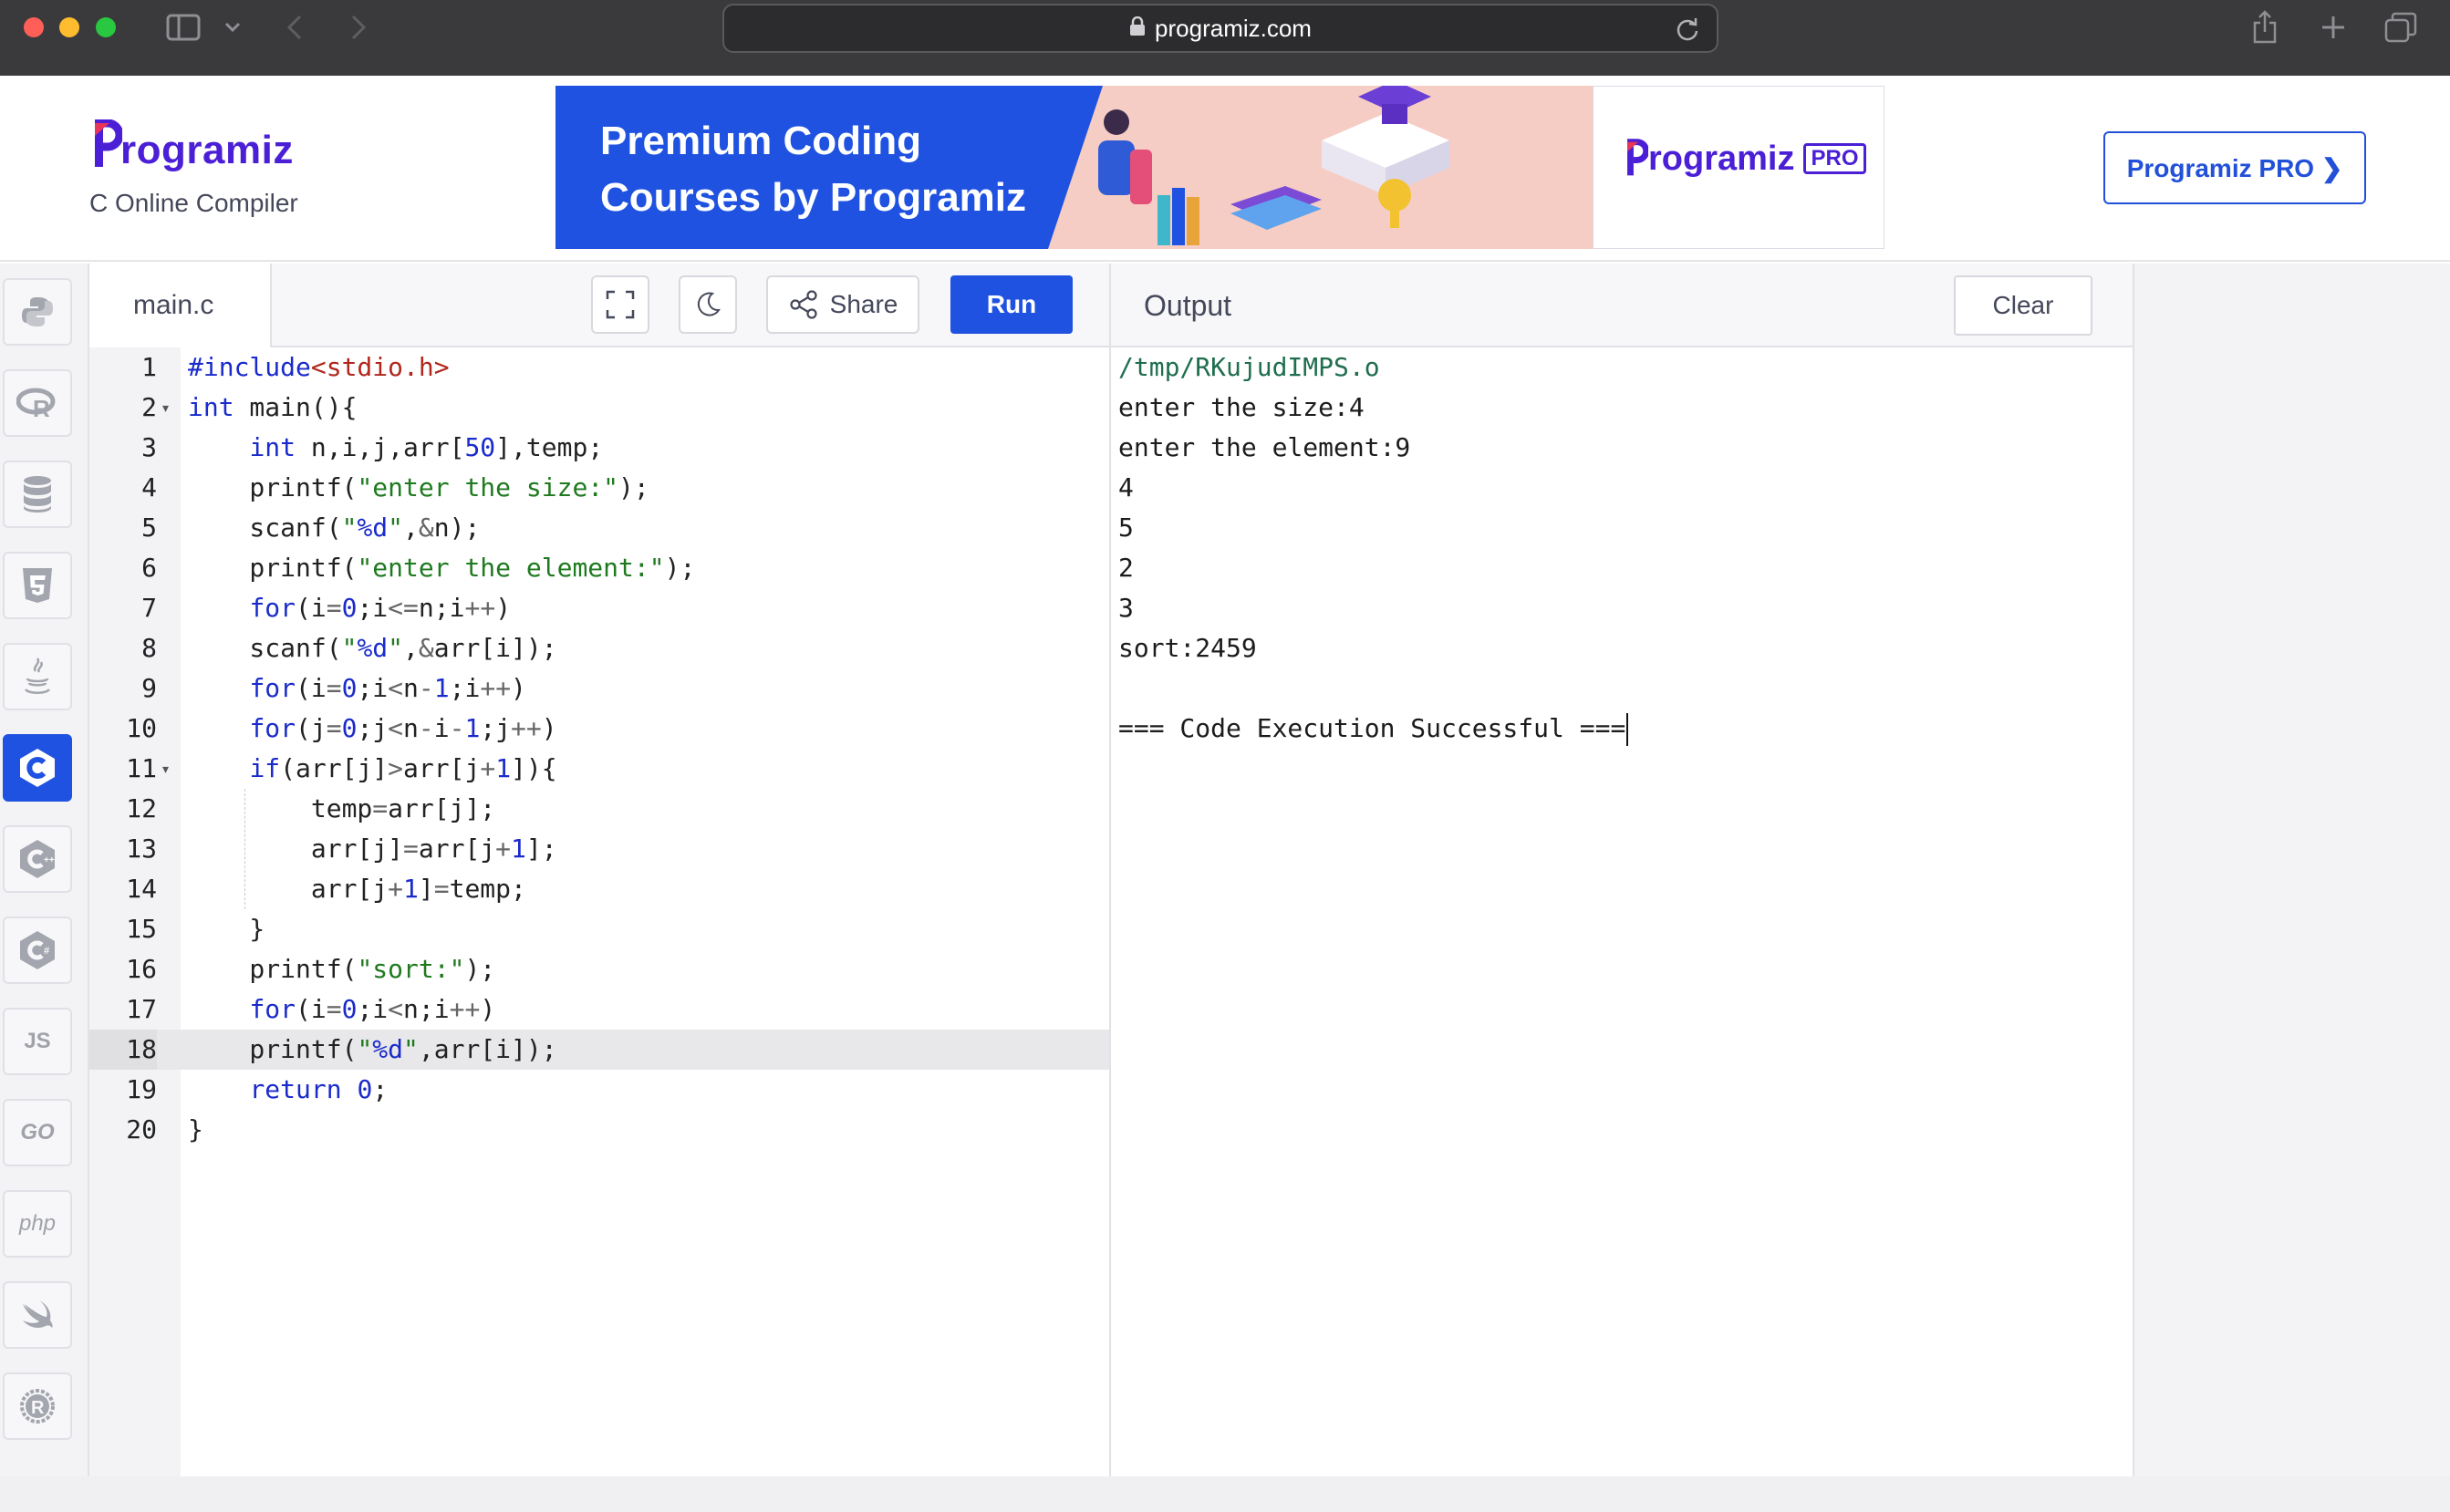 This screenshot has width=2450, height=1512. I want to click on code-line: 1 #include<stdio.h>, so click(599, 367).